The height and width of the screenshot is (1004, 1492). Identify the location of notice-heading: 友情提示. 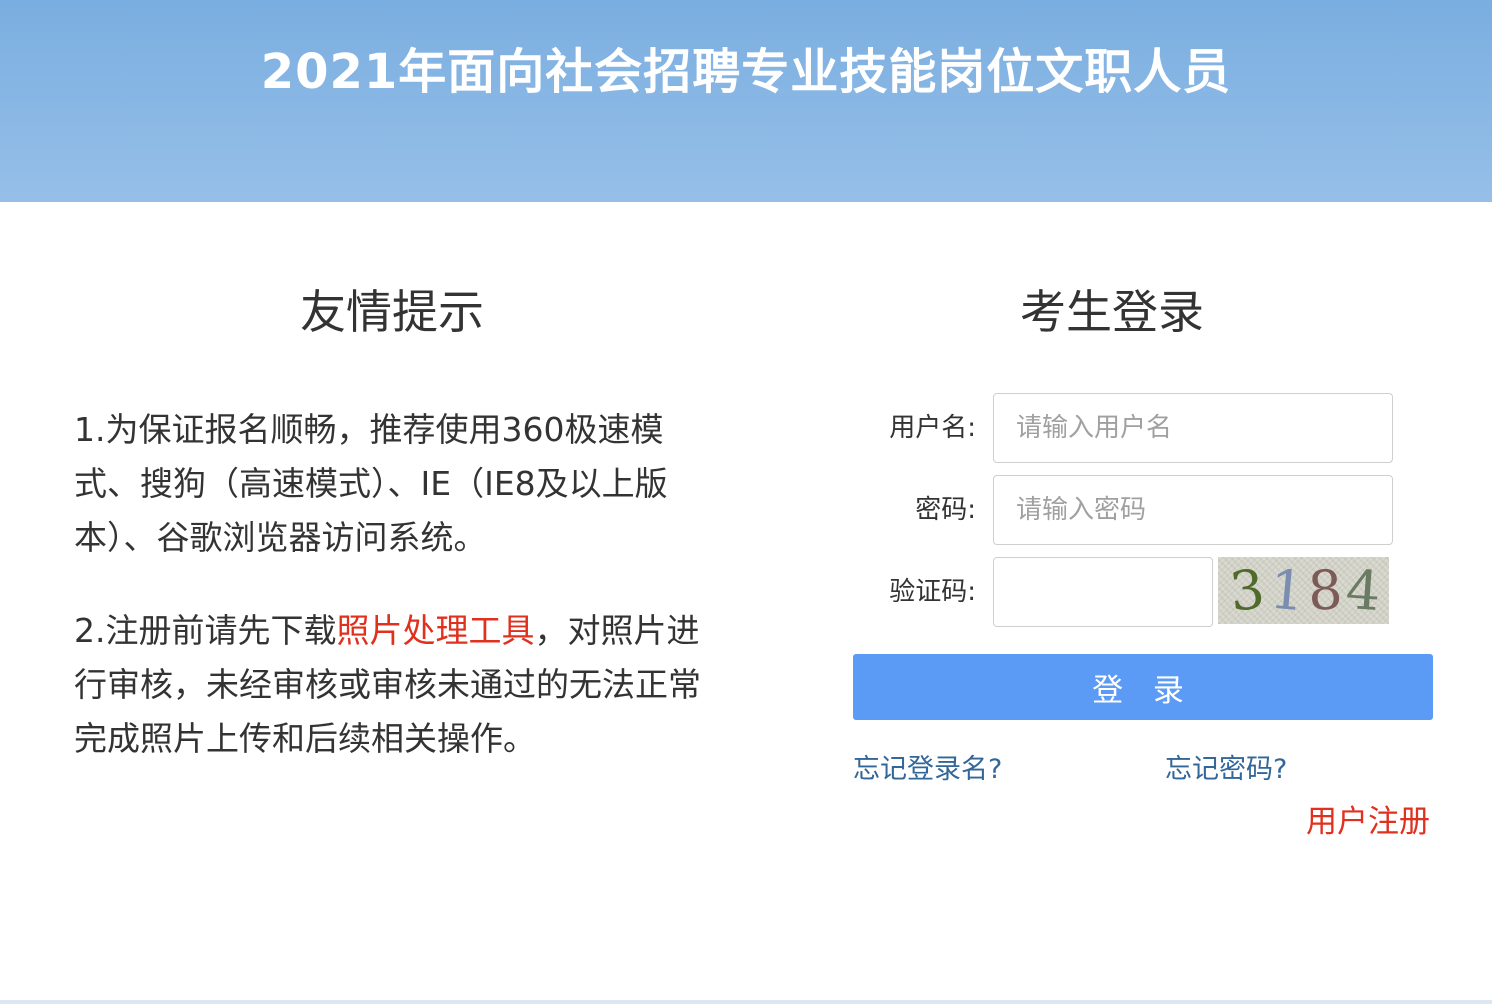
(392, 312).